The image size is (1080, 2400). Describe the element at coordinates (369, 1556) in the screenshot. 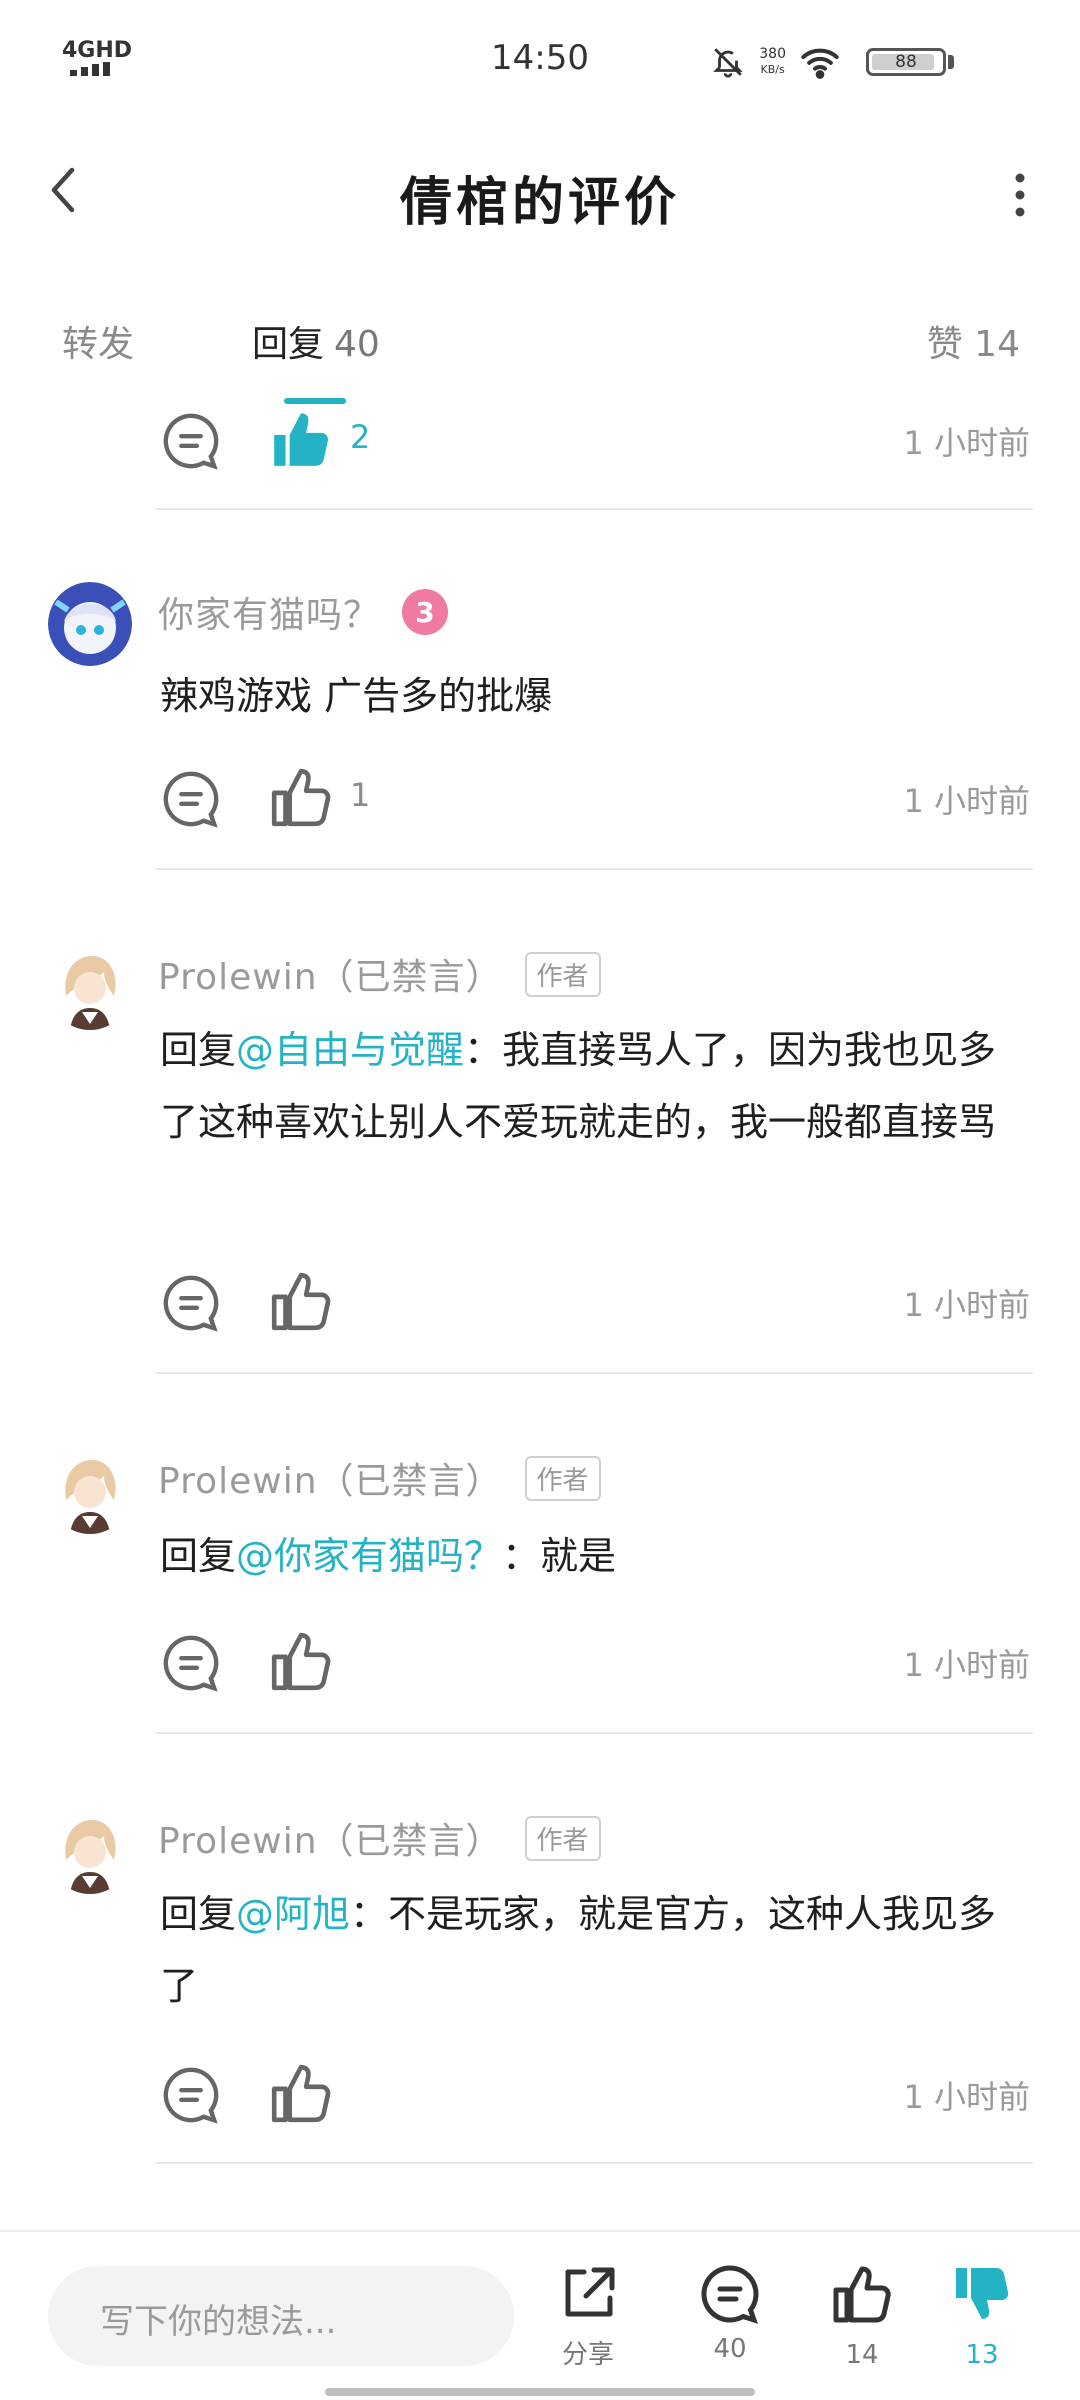

I see `mention-link: @你家有猫吗？` at that location.